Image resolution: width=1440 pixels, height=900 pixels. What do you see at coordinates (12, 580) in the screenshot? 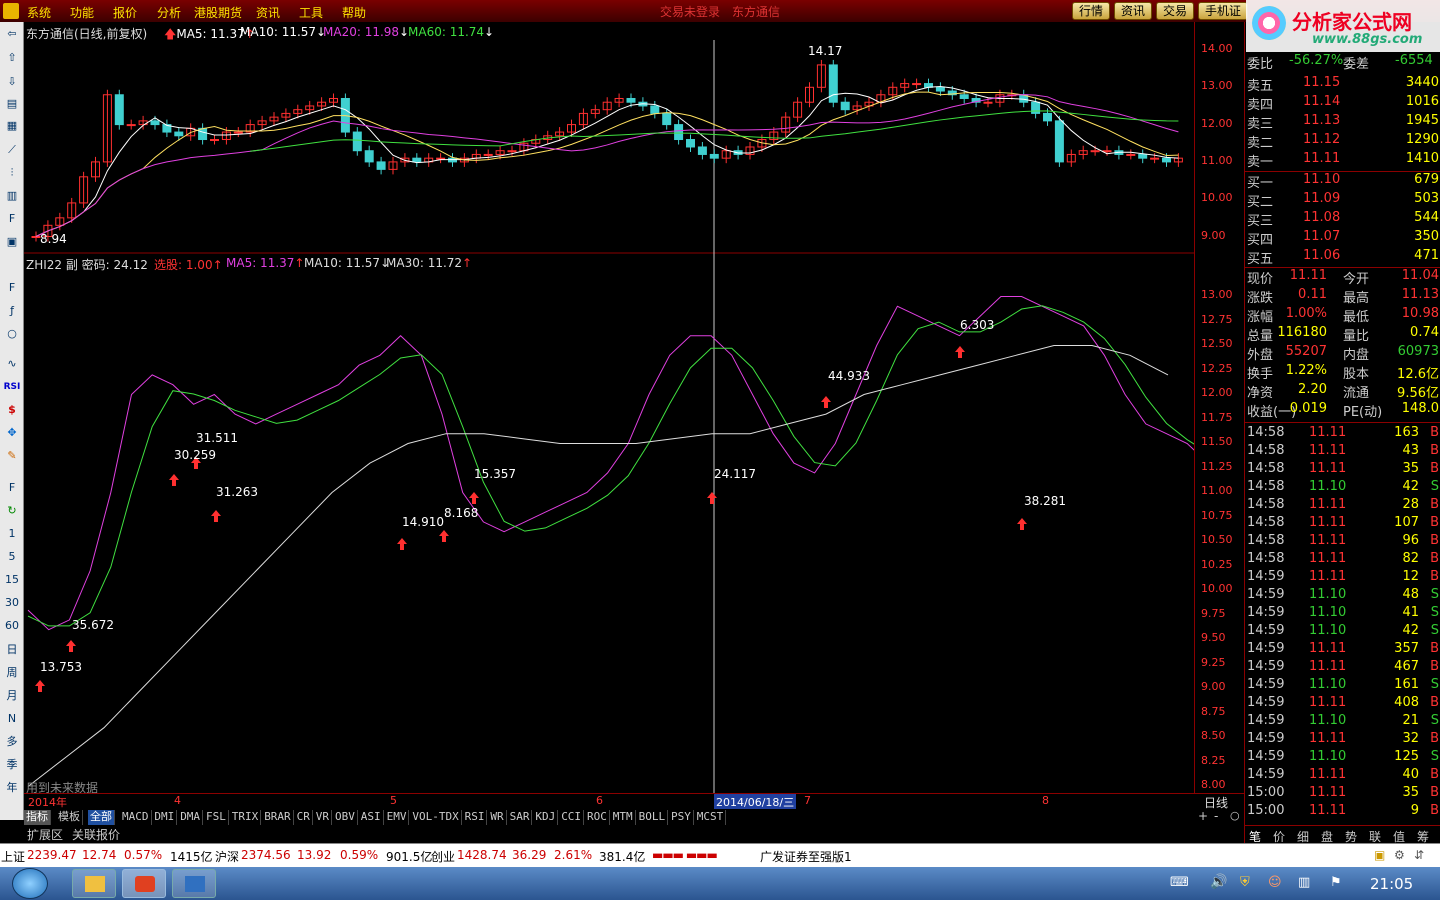
I see `period-15: 15` at bounding box center [12, 580].